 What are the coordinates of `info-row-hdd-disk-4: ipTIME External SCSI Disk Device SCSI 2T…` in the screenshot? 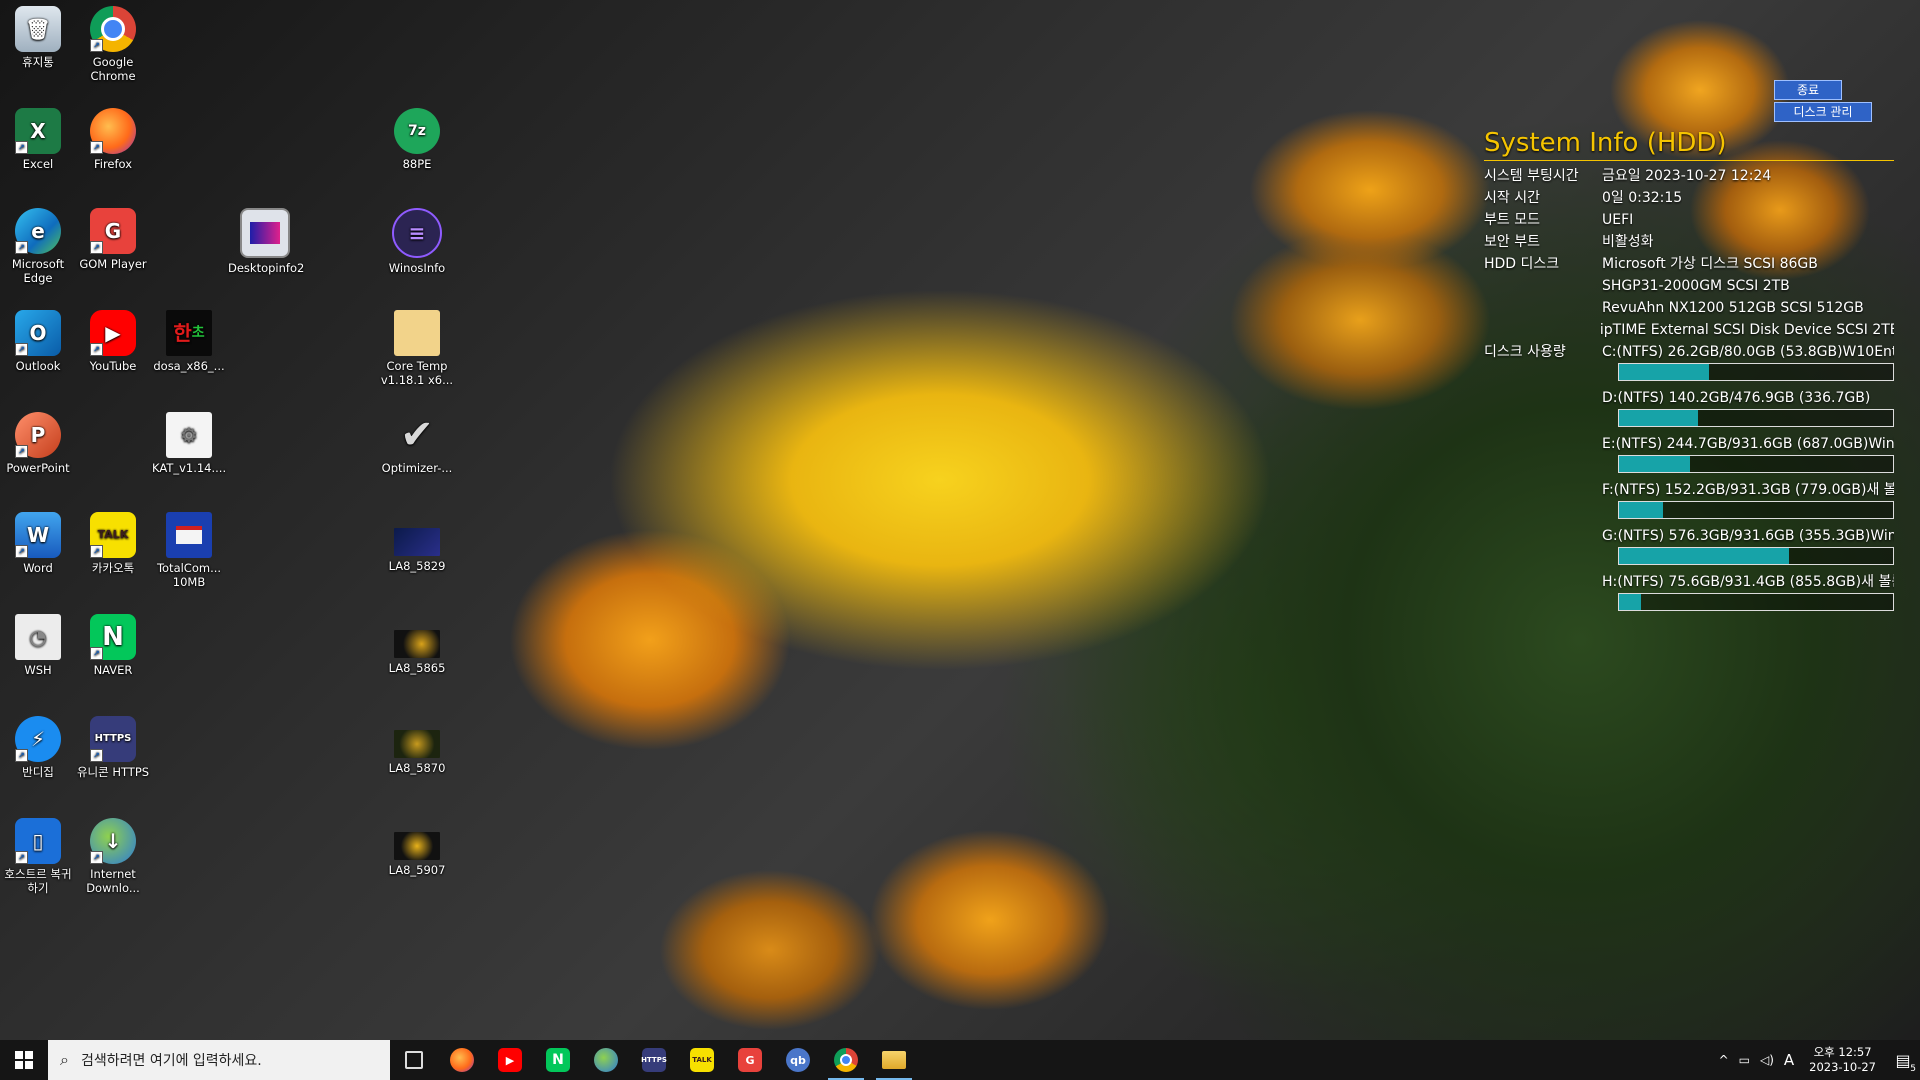 It's located at (1689, 330).